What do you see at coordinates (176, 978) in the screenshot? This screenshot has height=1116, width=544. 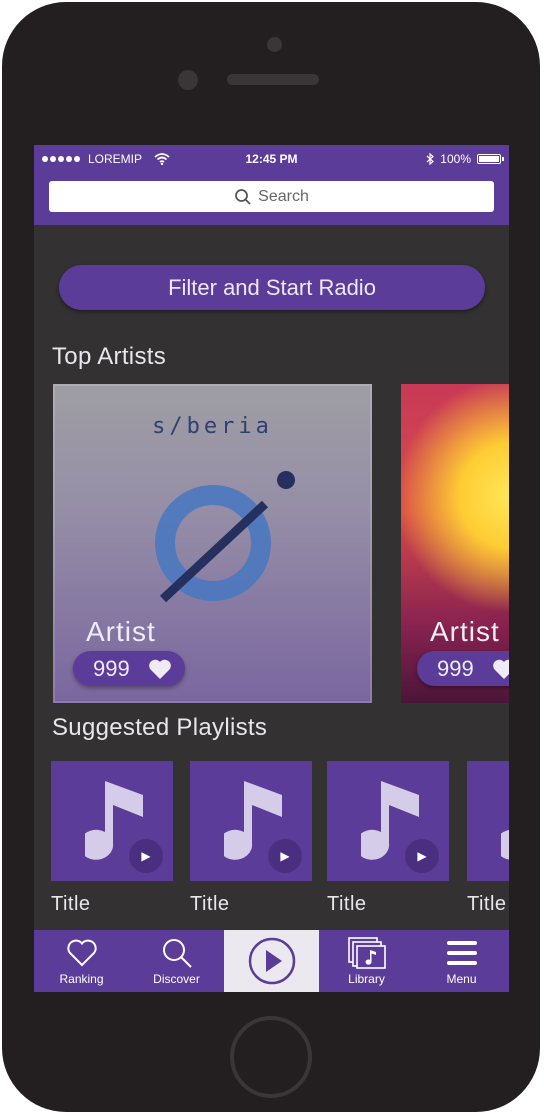 I see `tab-label: Discover` at bounding box center [176, 978].